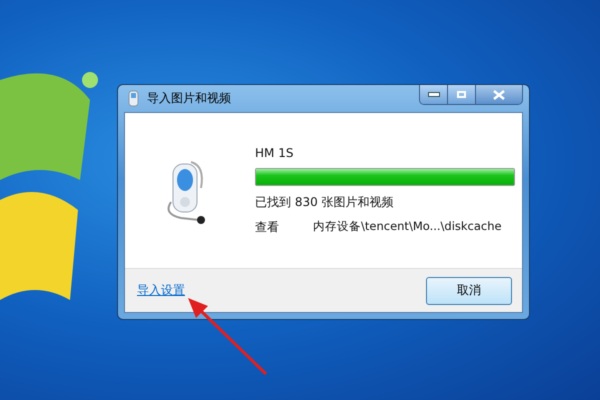 The height and width of the screenshot is (400, 600). What do you see at coordinates (407, 226) in the screenshot?
I see `folder-path: 内存设备\tencent\Mo...\diskcache` at bounding box center [407, 226].